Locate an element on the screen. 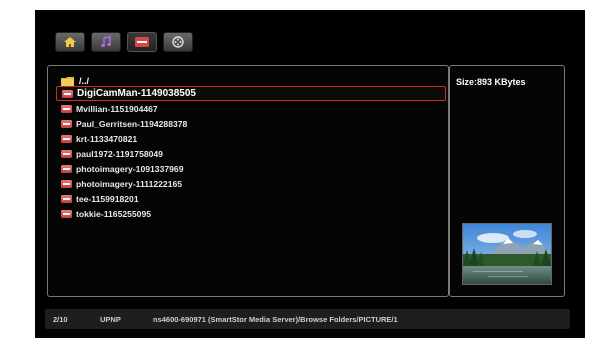 This screenshot has width=605, height=348. home-icon is located at coordinates (70, 42).